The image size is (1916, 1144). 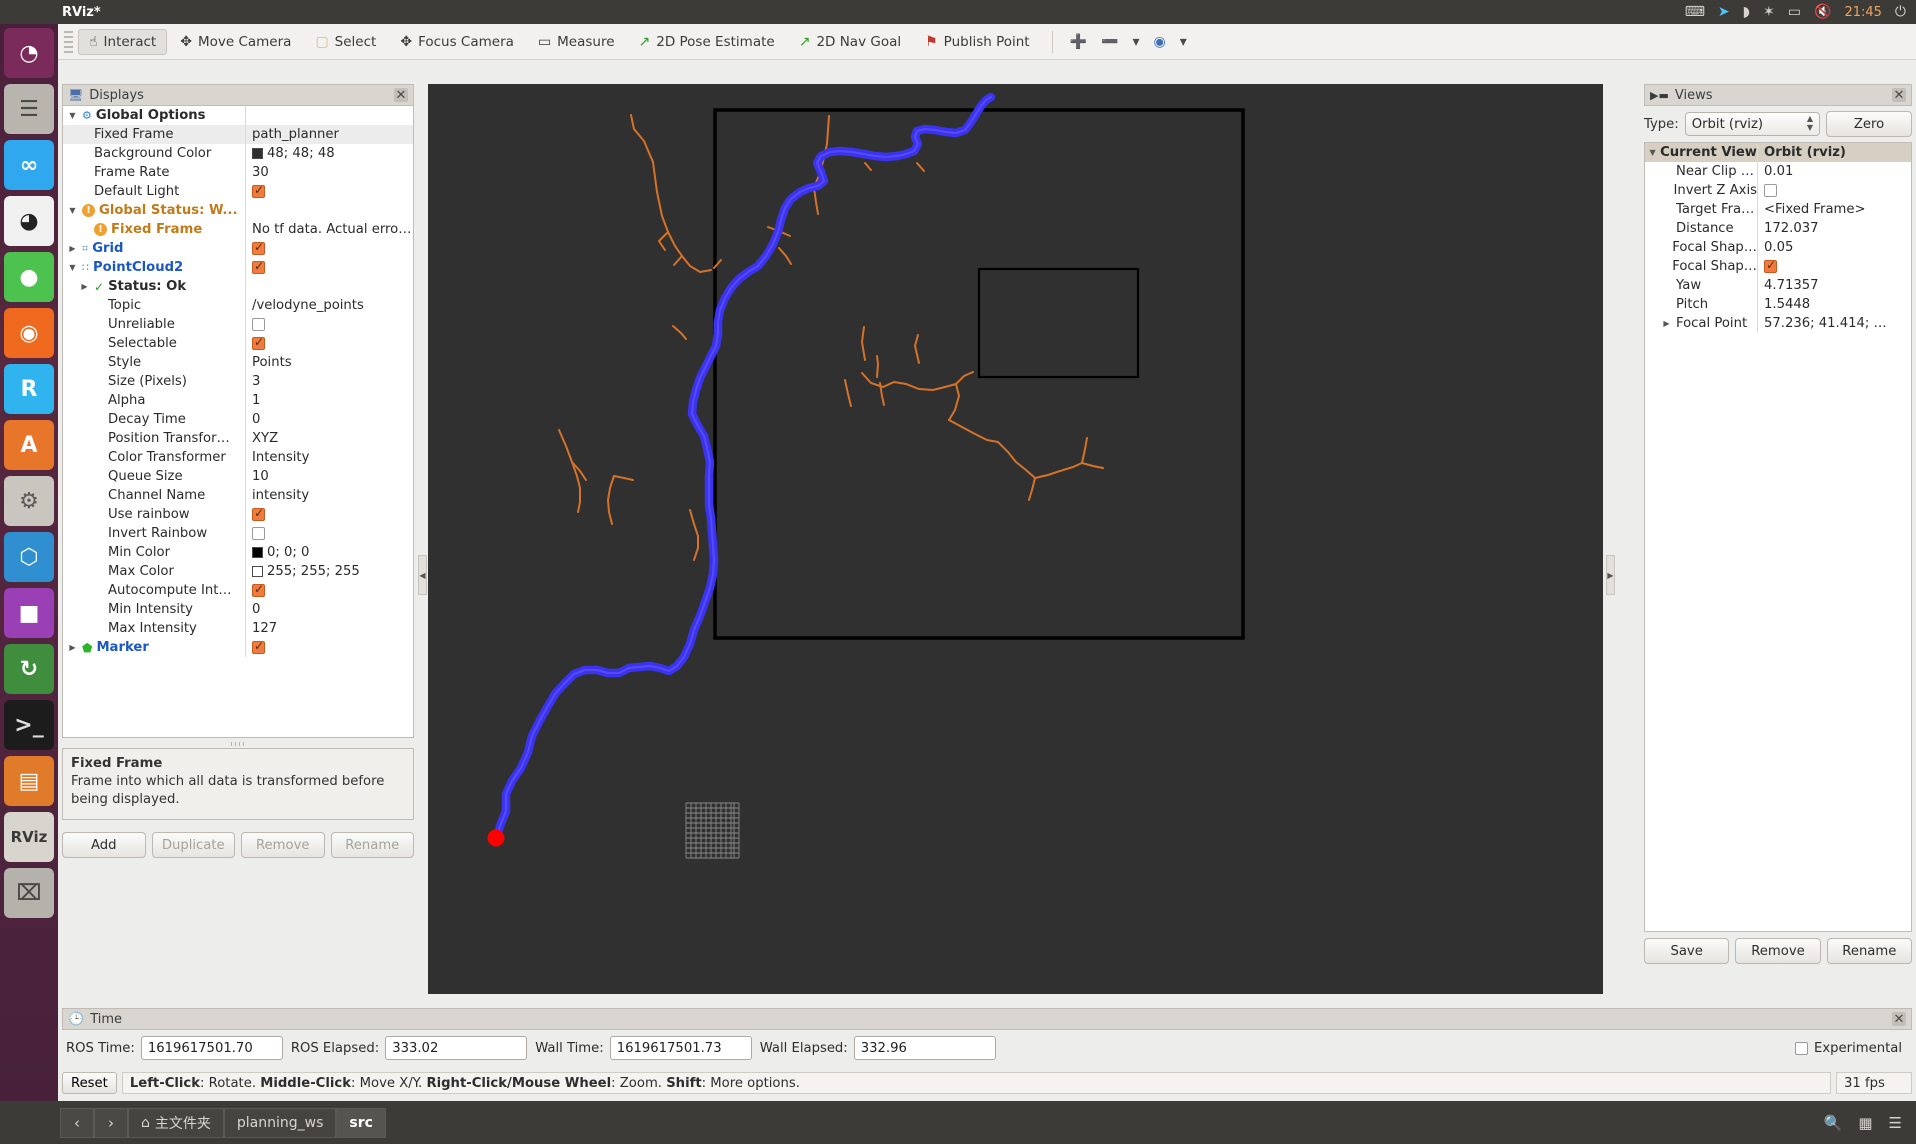 I want to click on settings-icon: ⚙, so click(x=29, y=501).